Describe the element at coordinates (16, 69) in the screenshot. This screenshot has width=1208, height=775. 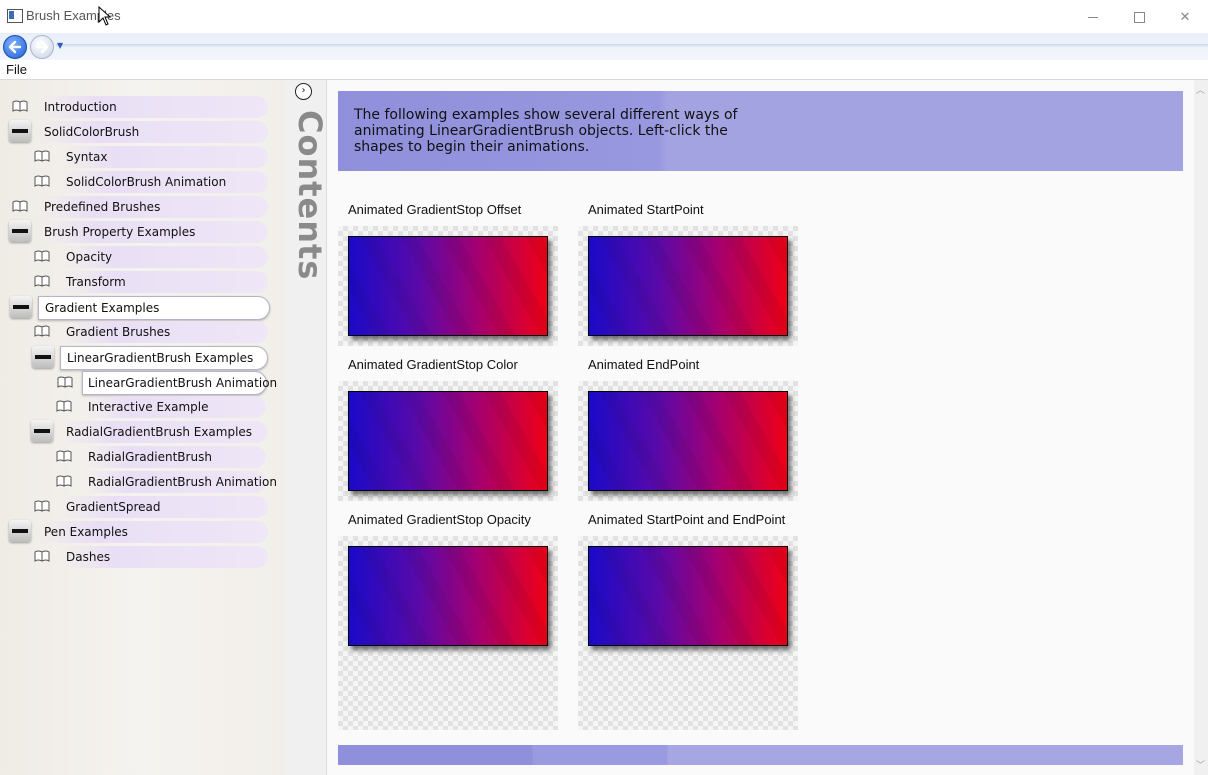
I see `menu-file: File` at that location.